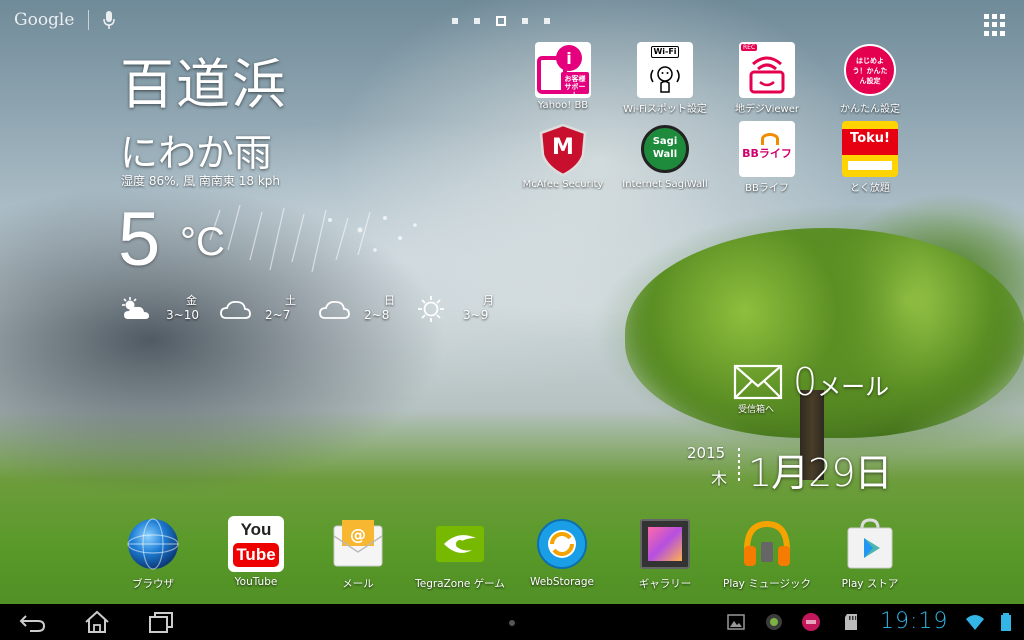  I want to click on status-clock: 19:19, so click(914, 621).